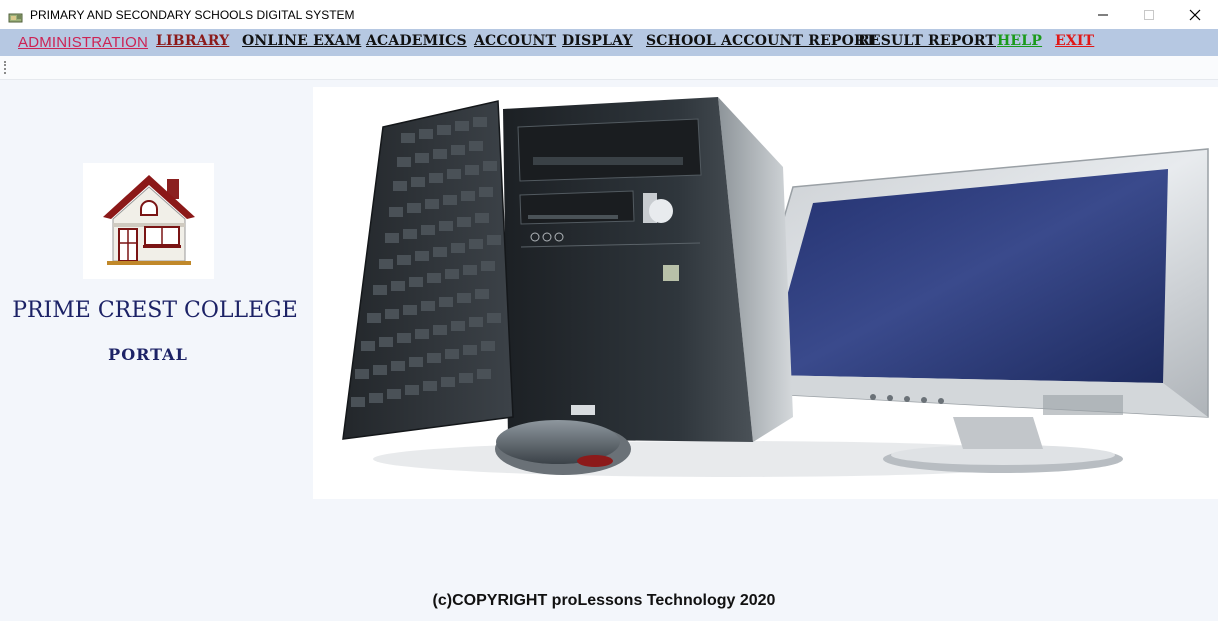  I want to click on copyright-label: (c)COPYRIGHT proLessons Technology 2020, so click(604, 600).